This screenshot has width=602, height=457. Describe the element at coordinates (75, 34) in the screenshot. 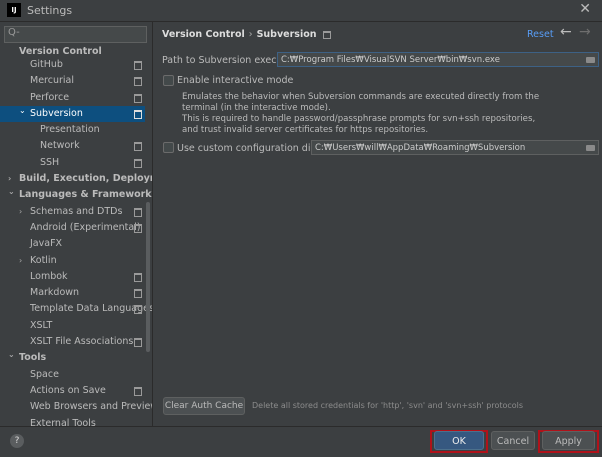

I see `search-input: Q-` at that location.